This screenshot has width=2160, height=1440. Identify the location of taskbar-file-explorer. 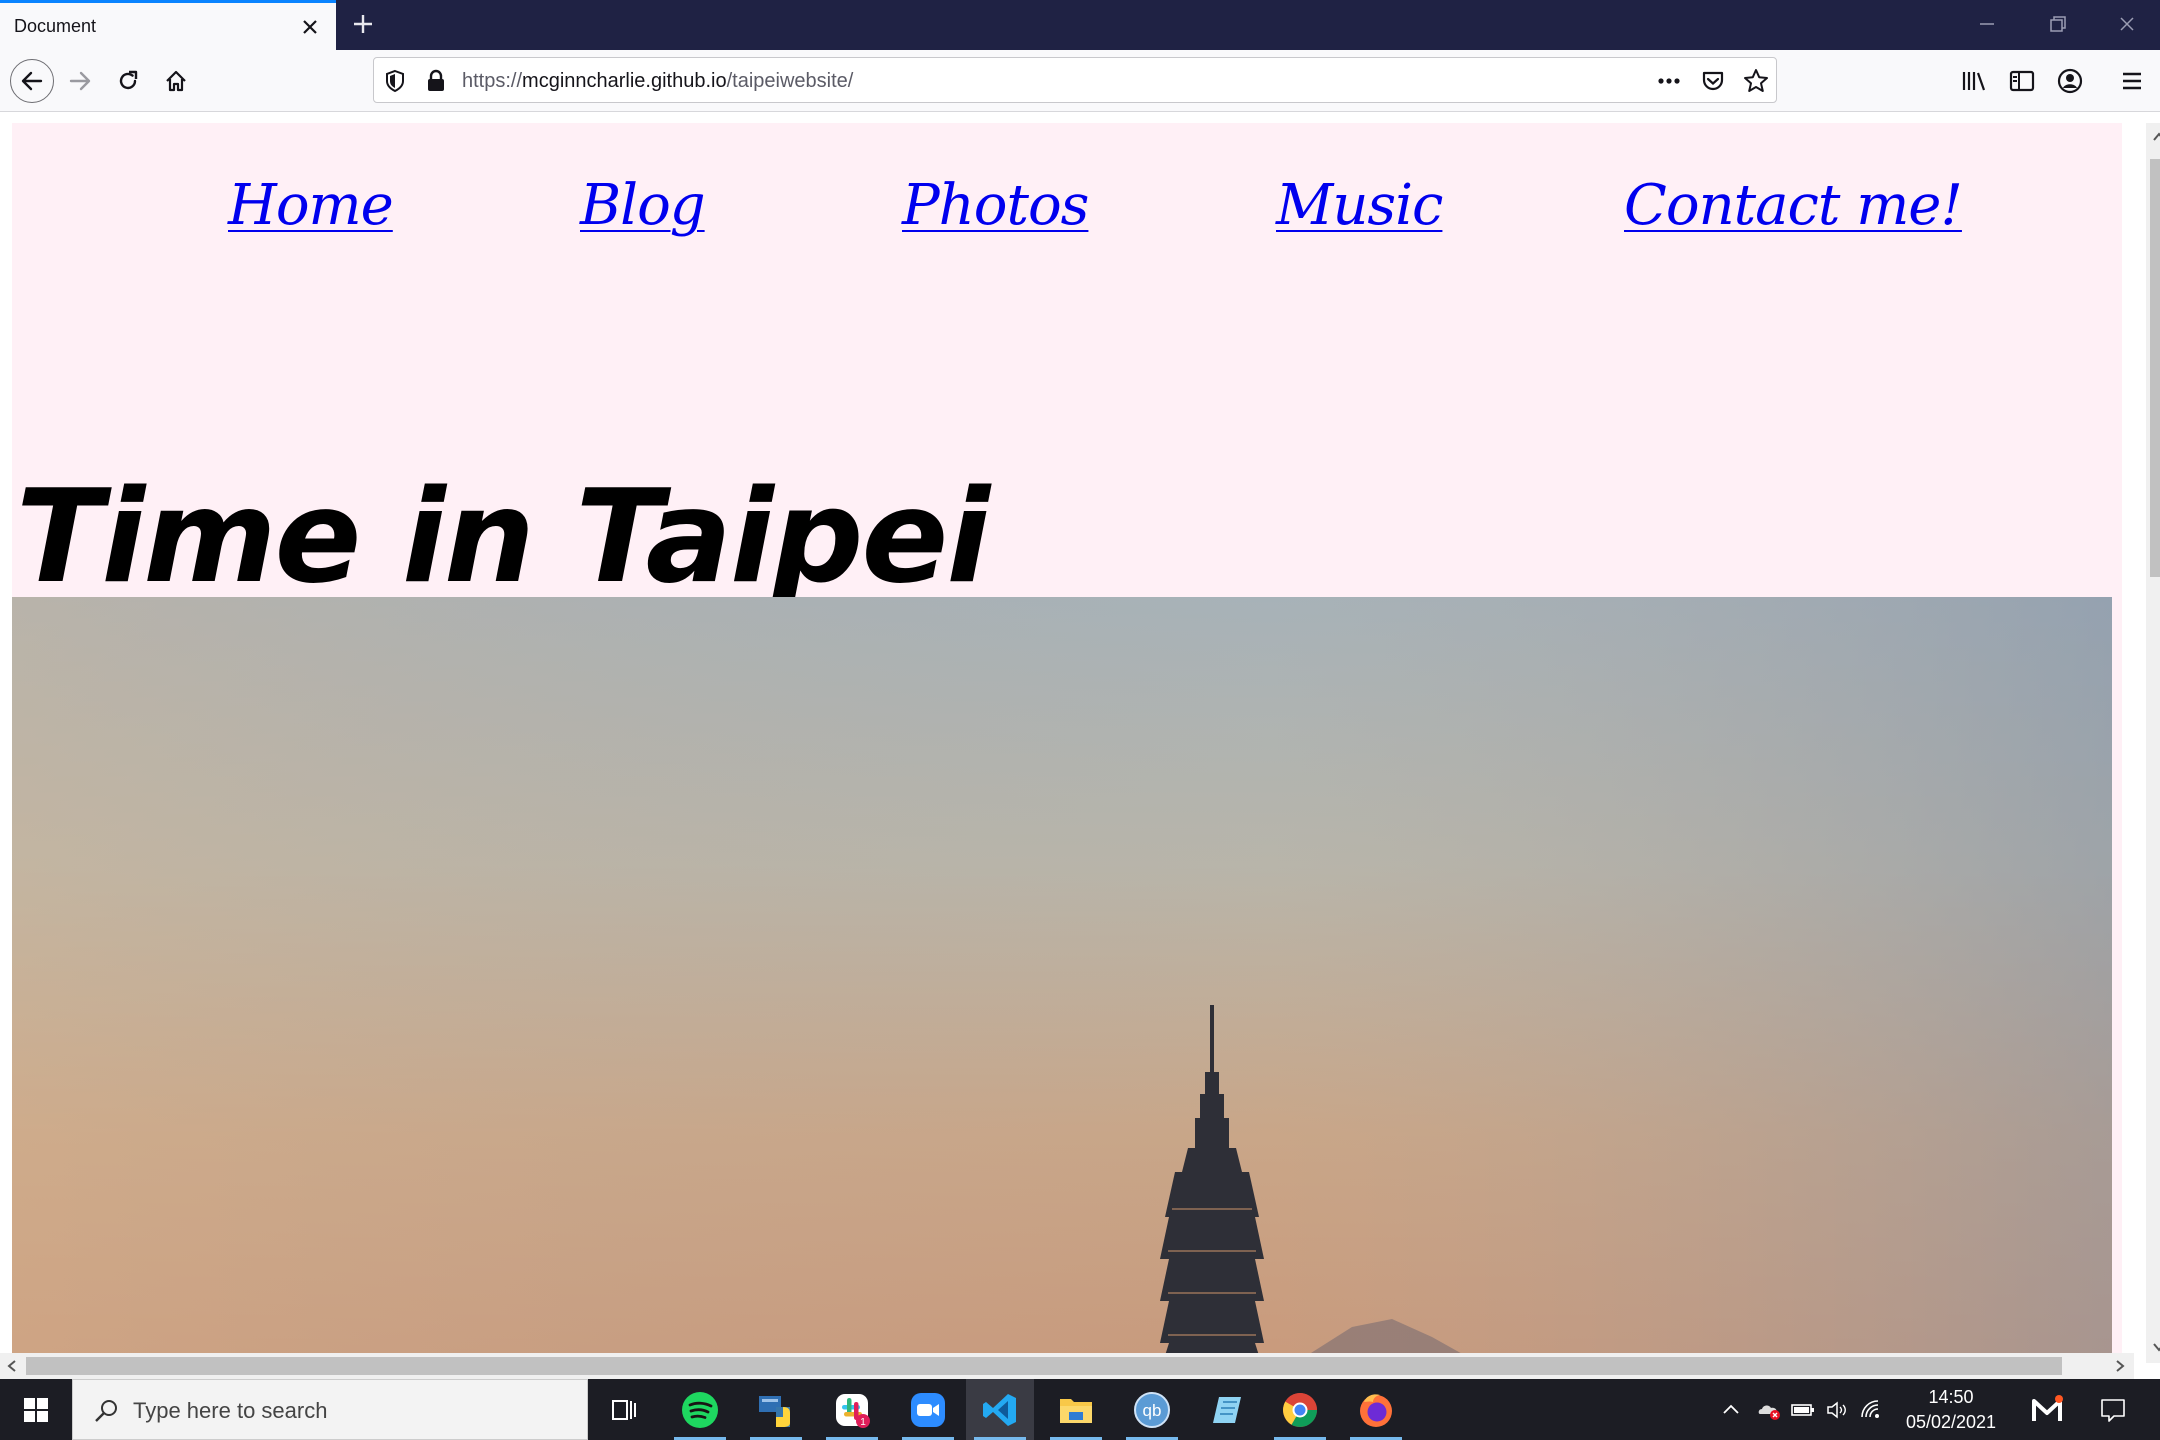
(1076, 1409).